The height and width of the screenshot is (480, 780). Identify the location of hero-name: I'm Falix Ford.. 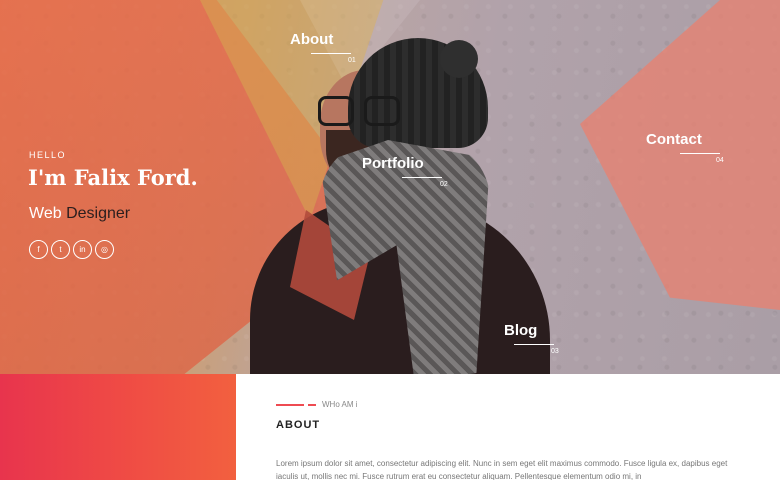
(113, 177).